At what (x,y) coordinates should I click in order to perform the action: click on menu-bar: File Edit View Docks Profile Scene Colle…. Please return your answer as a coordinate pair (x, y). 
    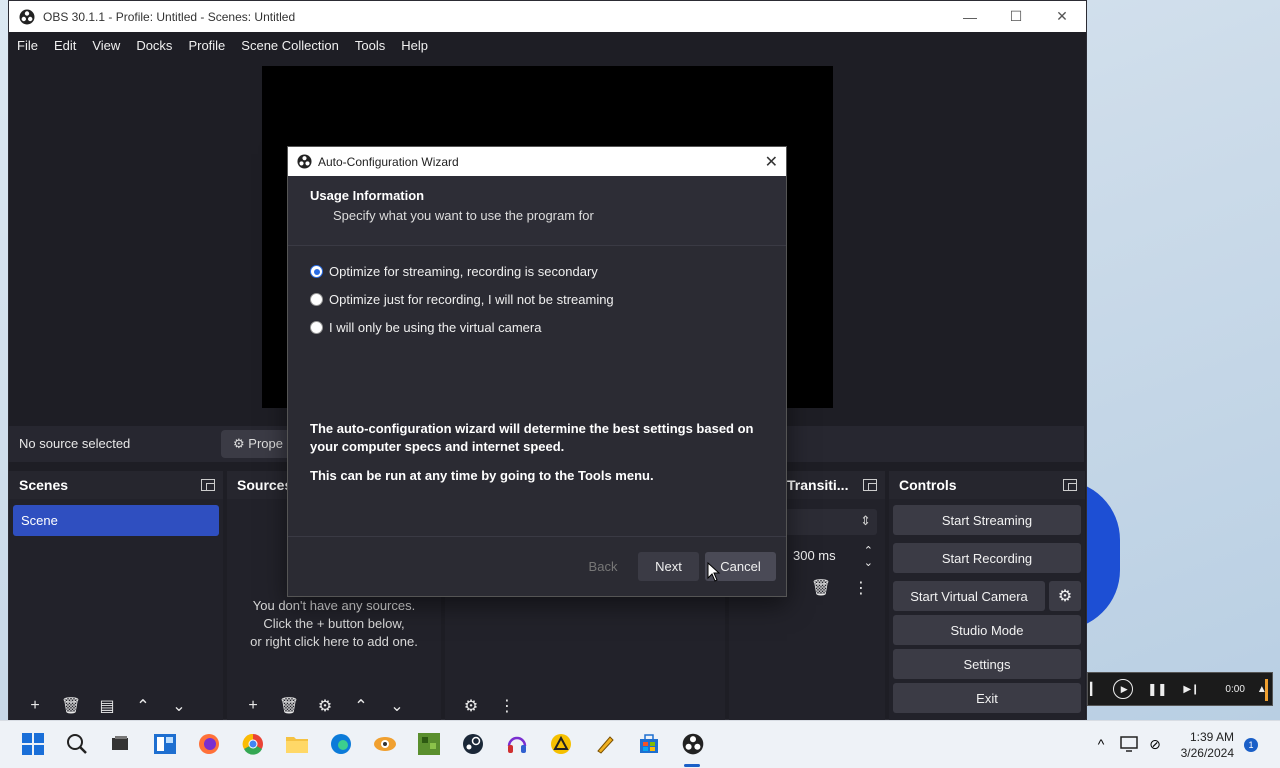
    Looking at the image, I should click on (547, 45).